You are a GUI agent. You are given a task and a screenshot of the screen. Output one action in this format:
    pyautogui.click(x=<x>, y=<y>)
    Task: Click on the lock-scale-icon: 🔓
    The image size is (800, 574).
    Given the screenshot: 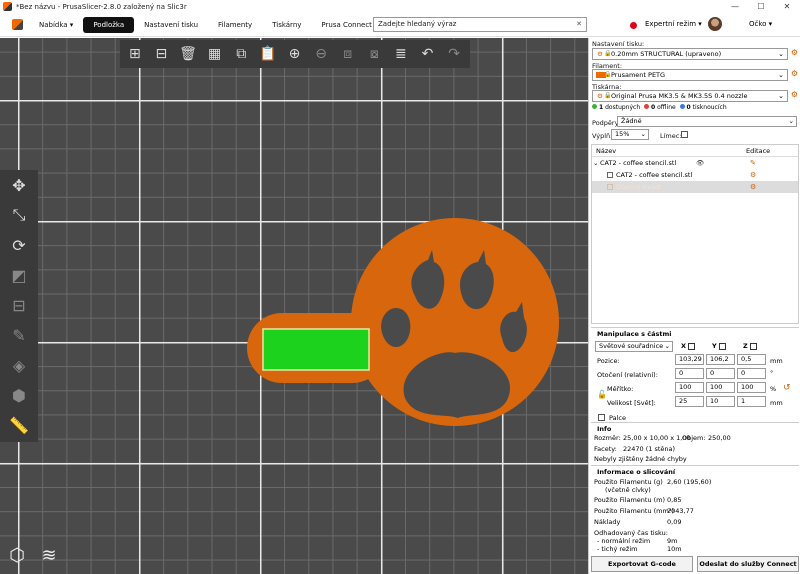 What is the action you would take?
    pyautogui.click(x=602, y=394)
    